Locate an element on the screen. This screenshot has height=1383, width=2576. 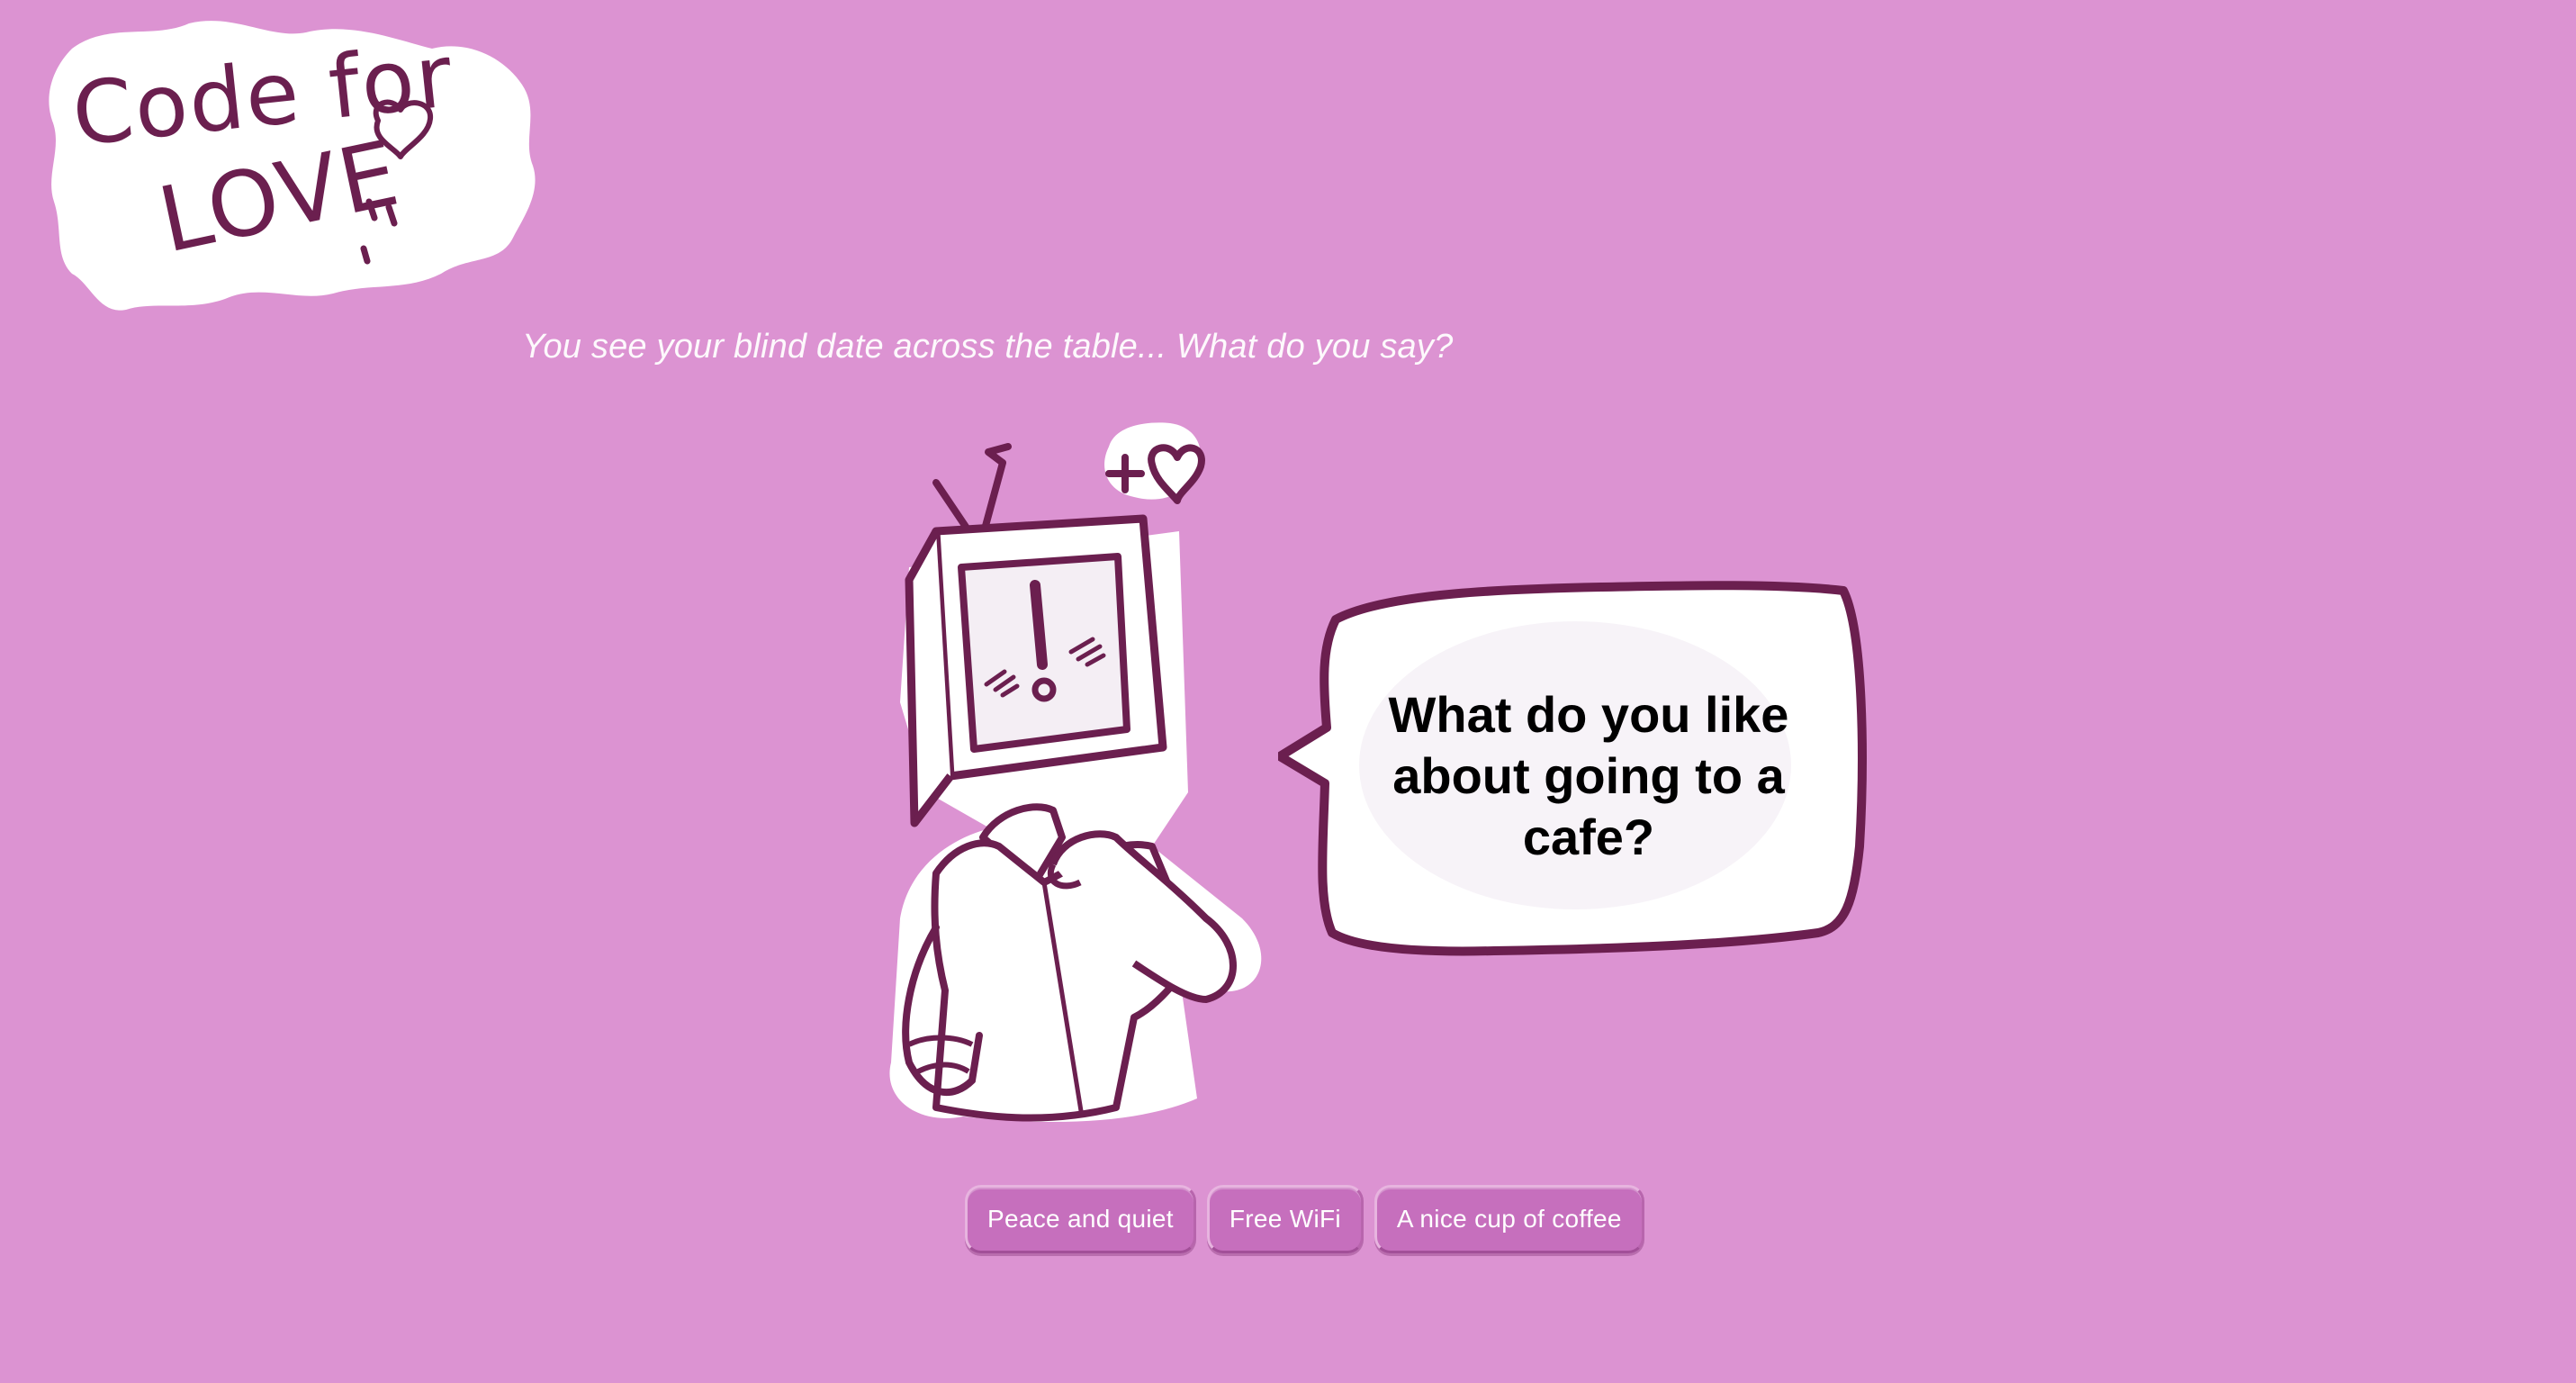
speech-bubble: What do you like about going to a cafe? is located at coordinates (1575, 774).